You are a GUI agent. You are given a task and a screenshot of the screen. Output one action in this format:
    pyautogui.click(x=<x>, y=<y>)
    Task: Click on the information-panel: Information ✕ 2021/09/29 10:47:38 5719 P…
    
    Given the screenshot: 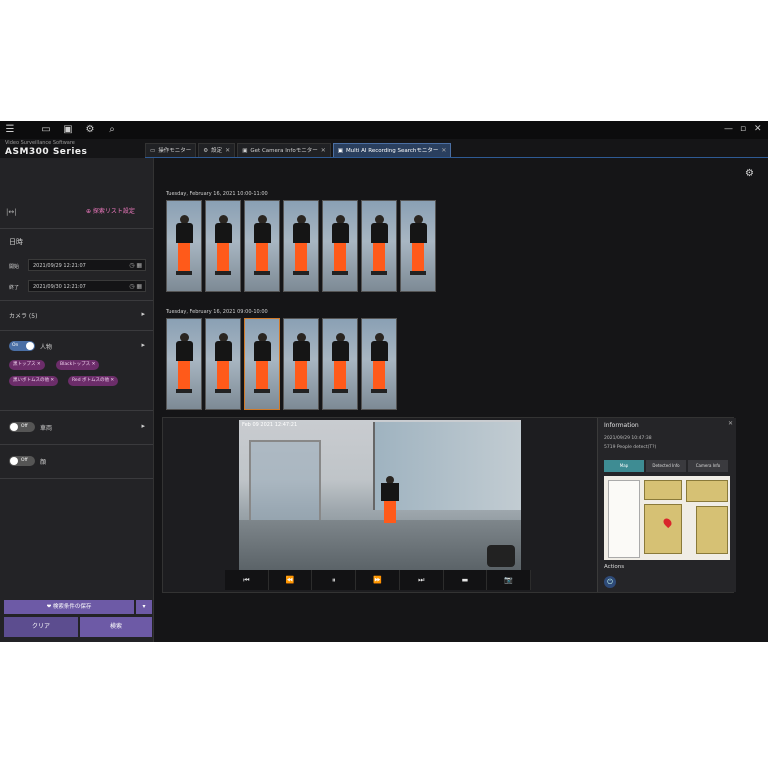 What is the action you would take?
    pyautogui.click(x=666, y=505)
    